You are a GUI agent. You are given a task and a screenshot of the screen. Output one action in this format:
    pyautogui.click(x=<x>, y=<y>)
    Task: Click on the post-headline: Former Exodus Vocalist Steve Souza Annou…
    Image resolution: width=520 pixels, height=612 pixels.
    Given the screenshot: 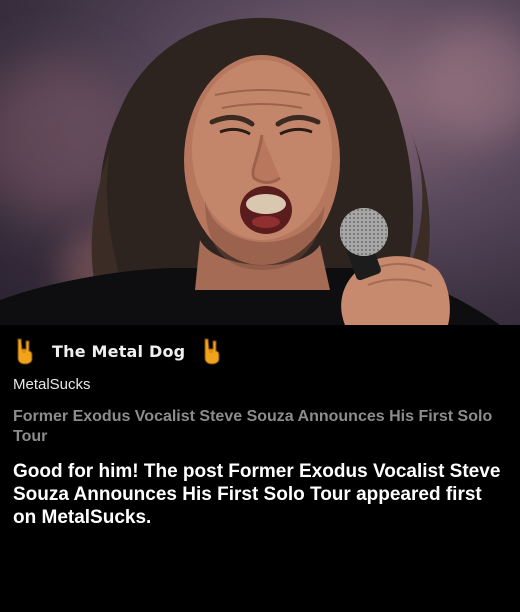 What is the action you would take?
    pyautogui.click(x=253, y=427)
    